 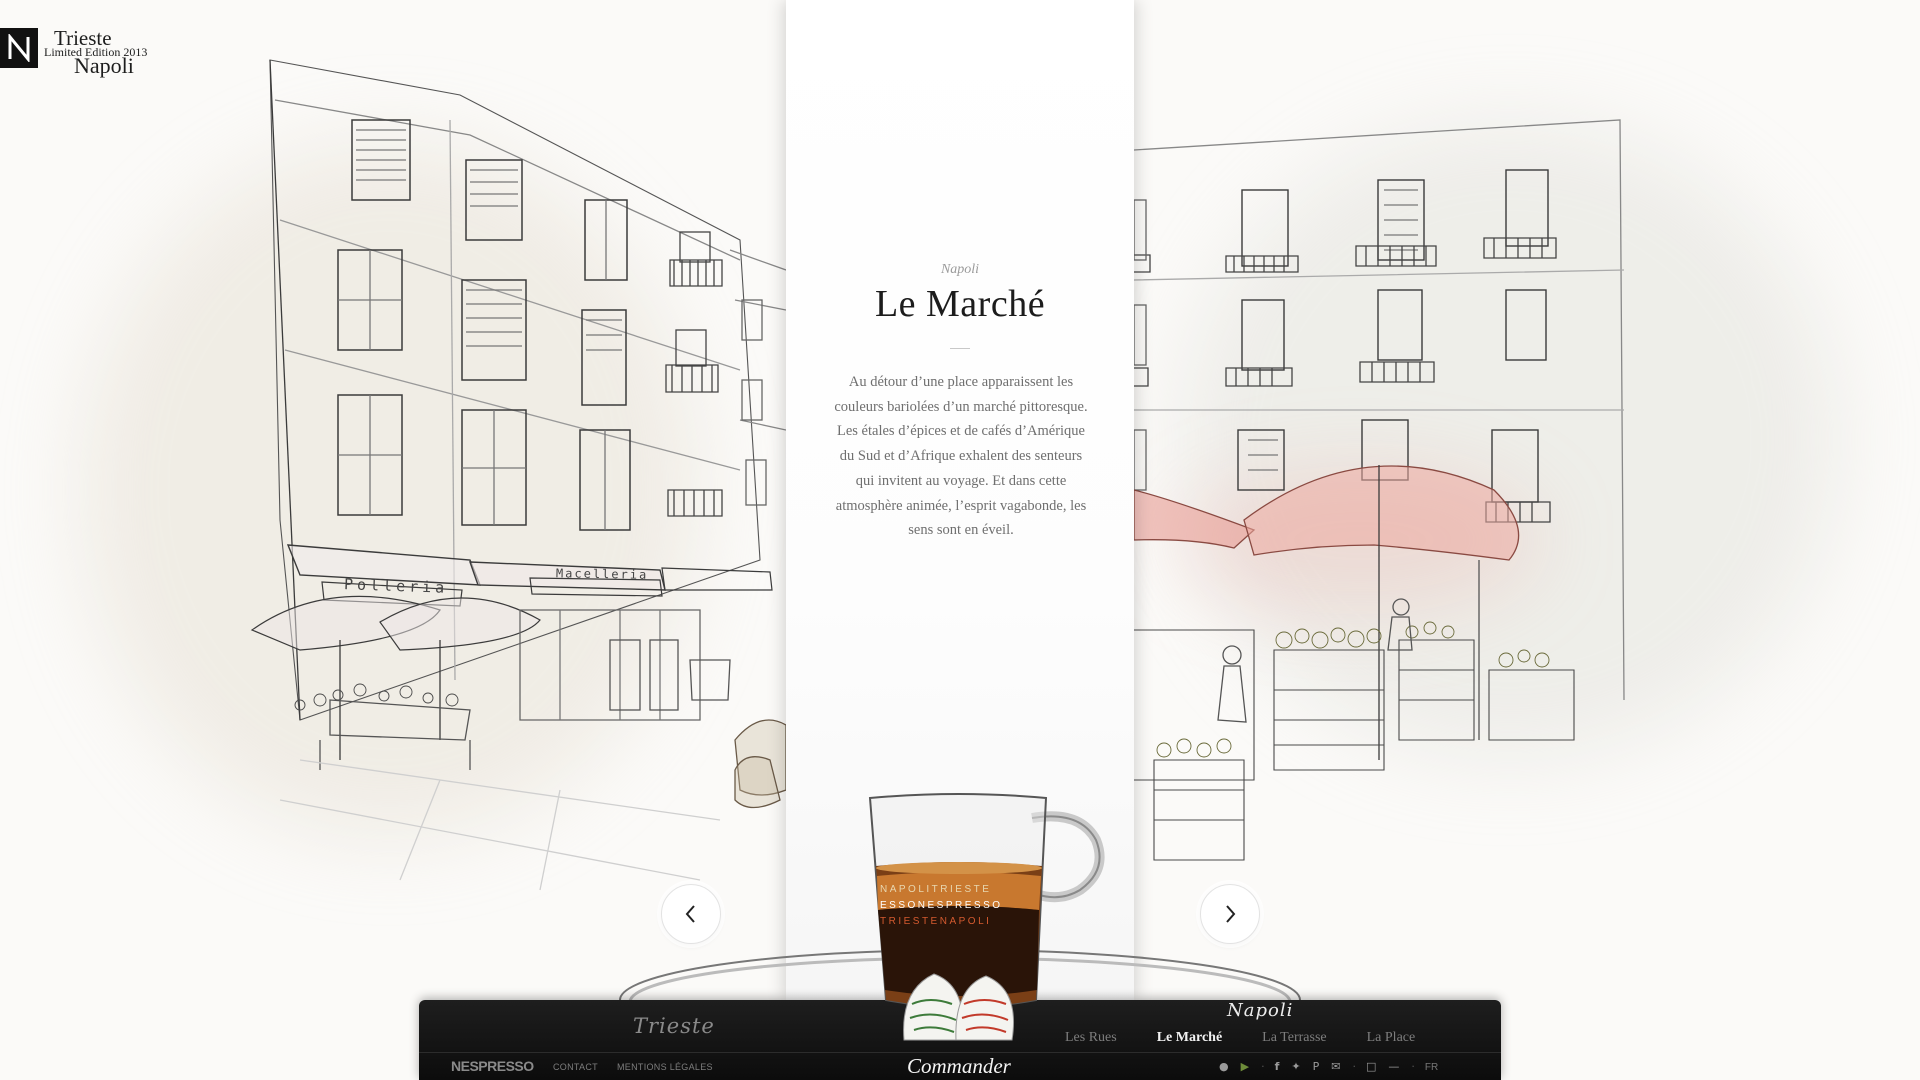 I want to click on play-icon: ▶, so click(x=1245, y=1067).